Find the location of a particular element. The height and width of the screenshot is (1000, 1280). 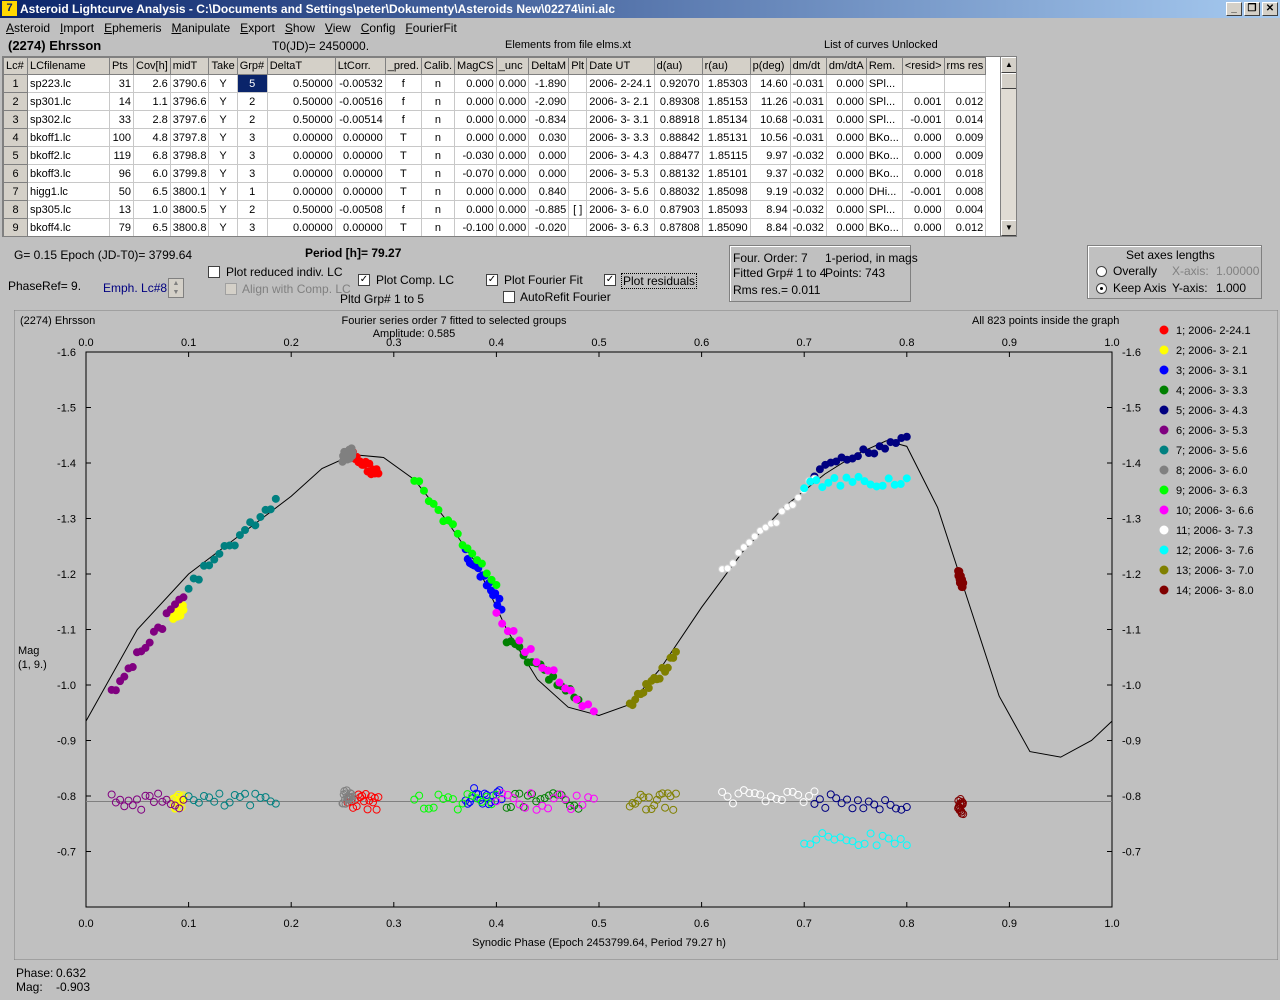

table-cell: 8.94 is located at coordinates (770, 209).